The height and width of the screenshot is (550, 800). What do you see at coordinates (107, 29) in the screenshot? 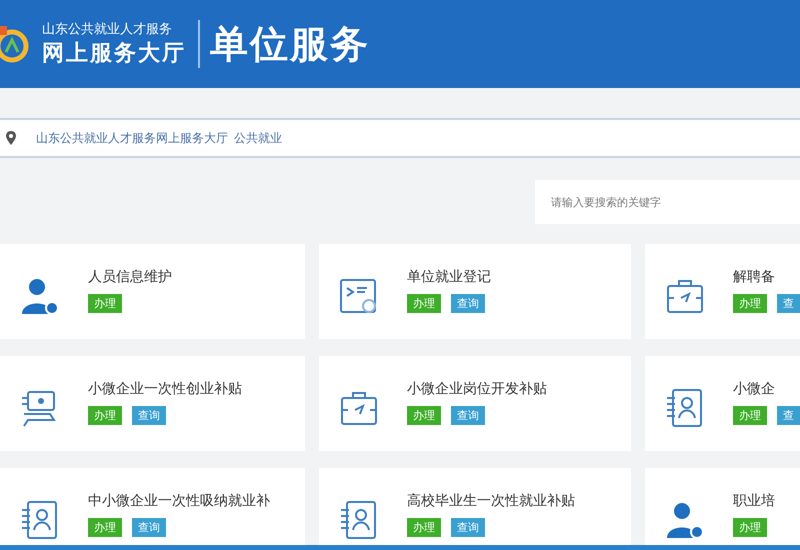
I see `org-name: 山东公共就业人才服务` at bounding box center [107, 29].